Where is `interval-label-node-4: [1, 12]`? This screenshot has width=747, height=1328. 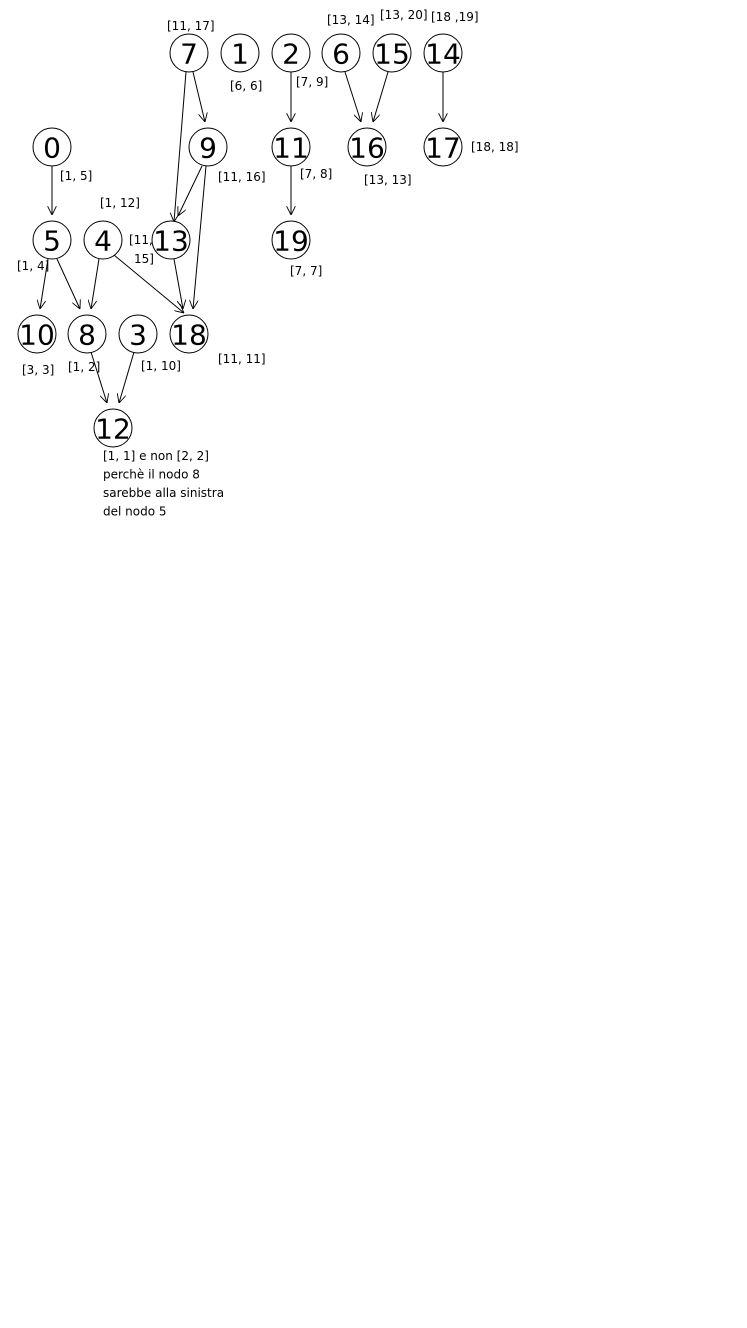 interval-label-node-4: [1, 12] is located at coordinates (120, 203).